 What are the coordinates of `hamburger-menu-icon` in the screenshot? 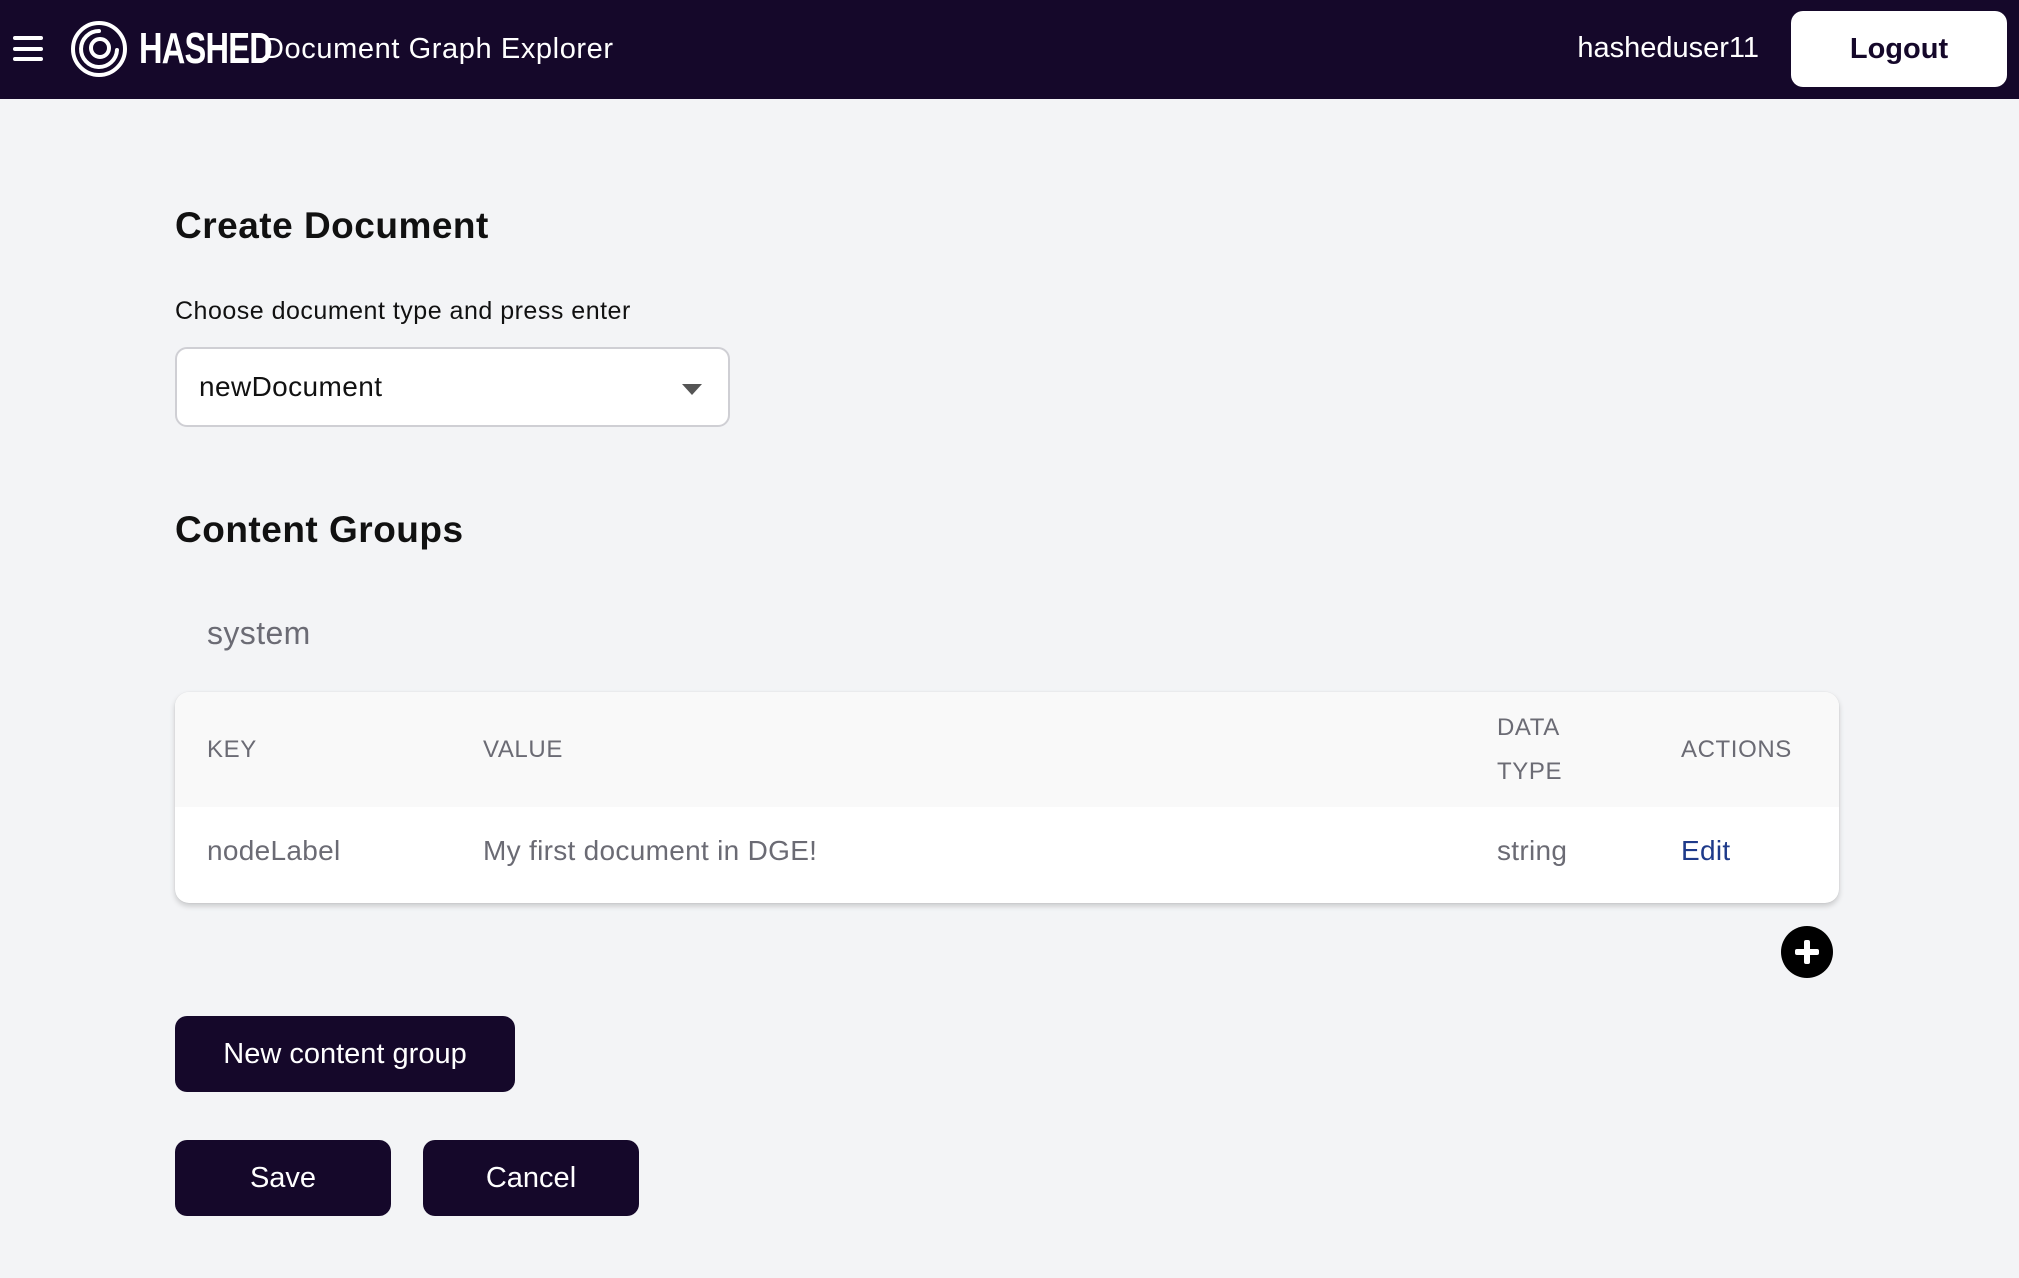 It's located at (28, 48).